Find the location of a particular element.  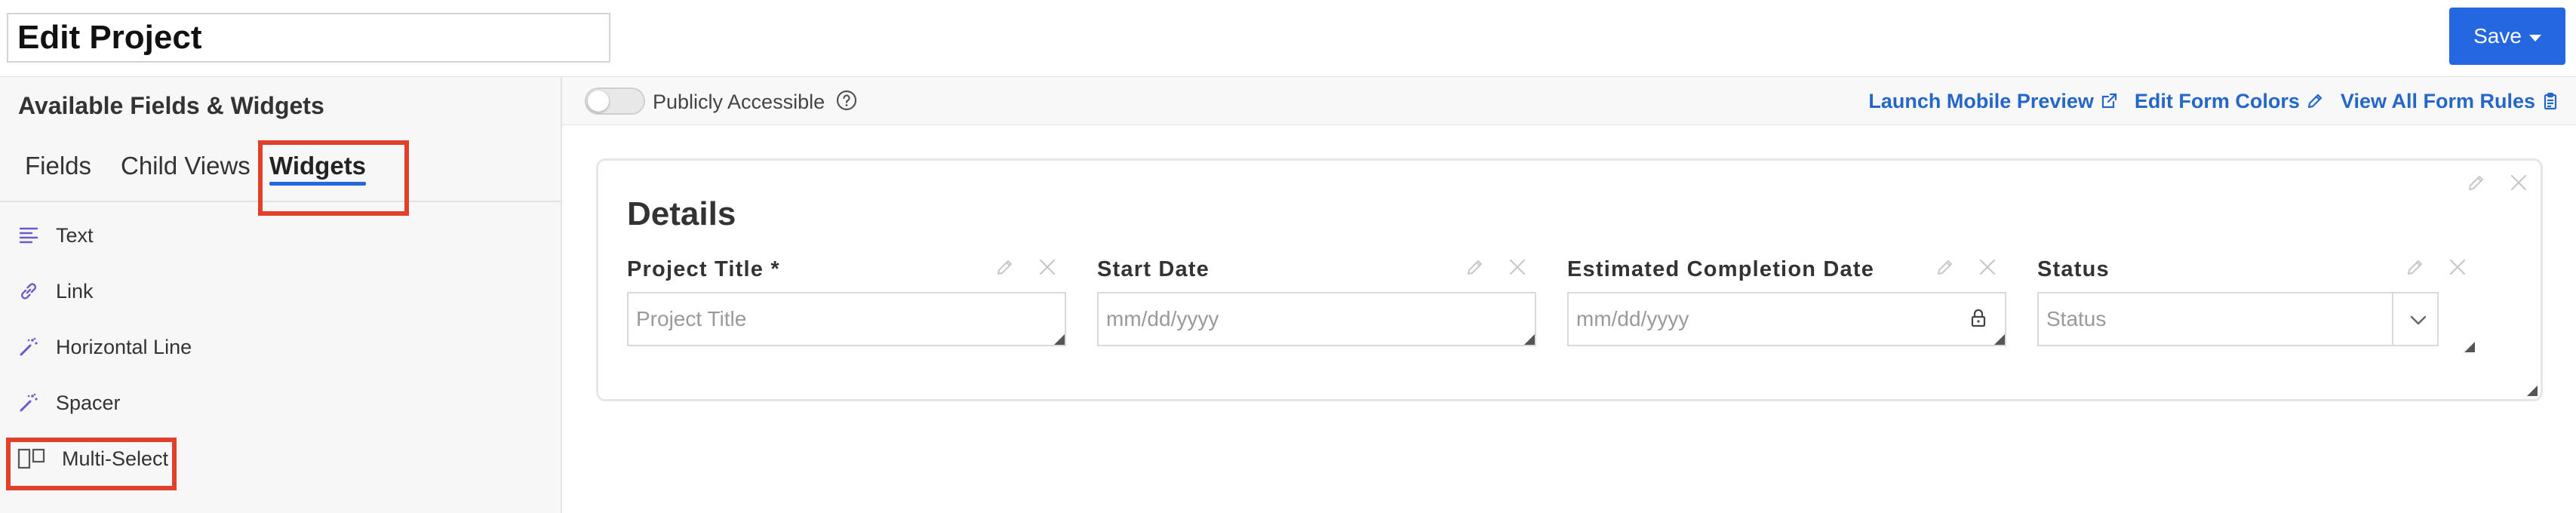

start-date-field is located at coordinates (1316, 319).